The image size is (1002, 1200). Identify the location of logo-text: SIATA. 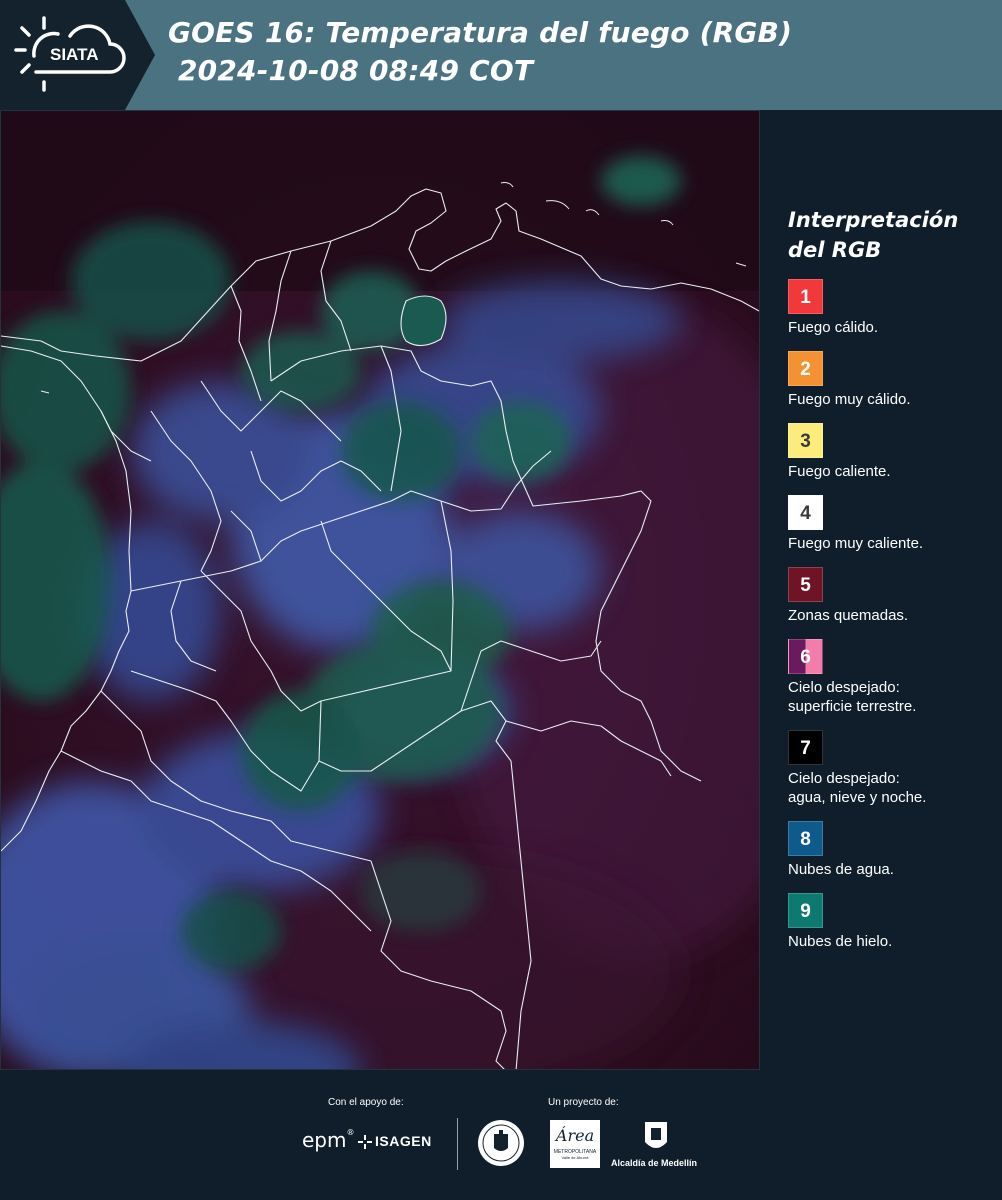
(74, 54).